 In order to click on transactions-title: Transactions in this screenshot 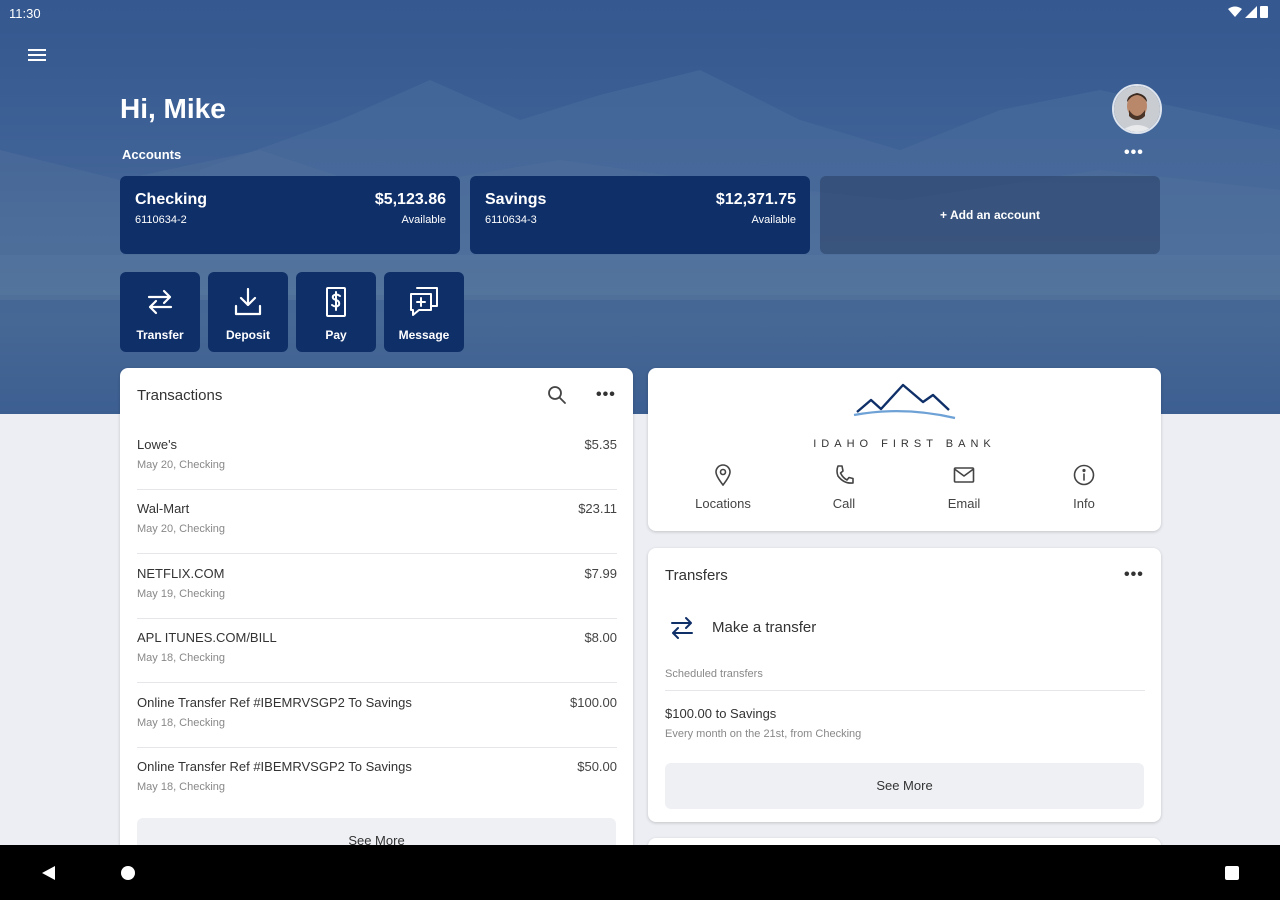, I will do `click(180, 395)`.